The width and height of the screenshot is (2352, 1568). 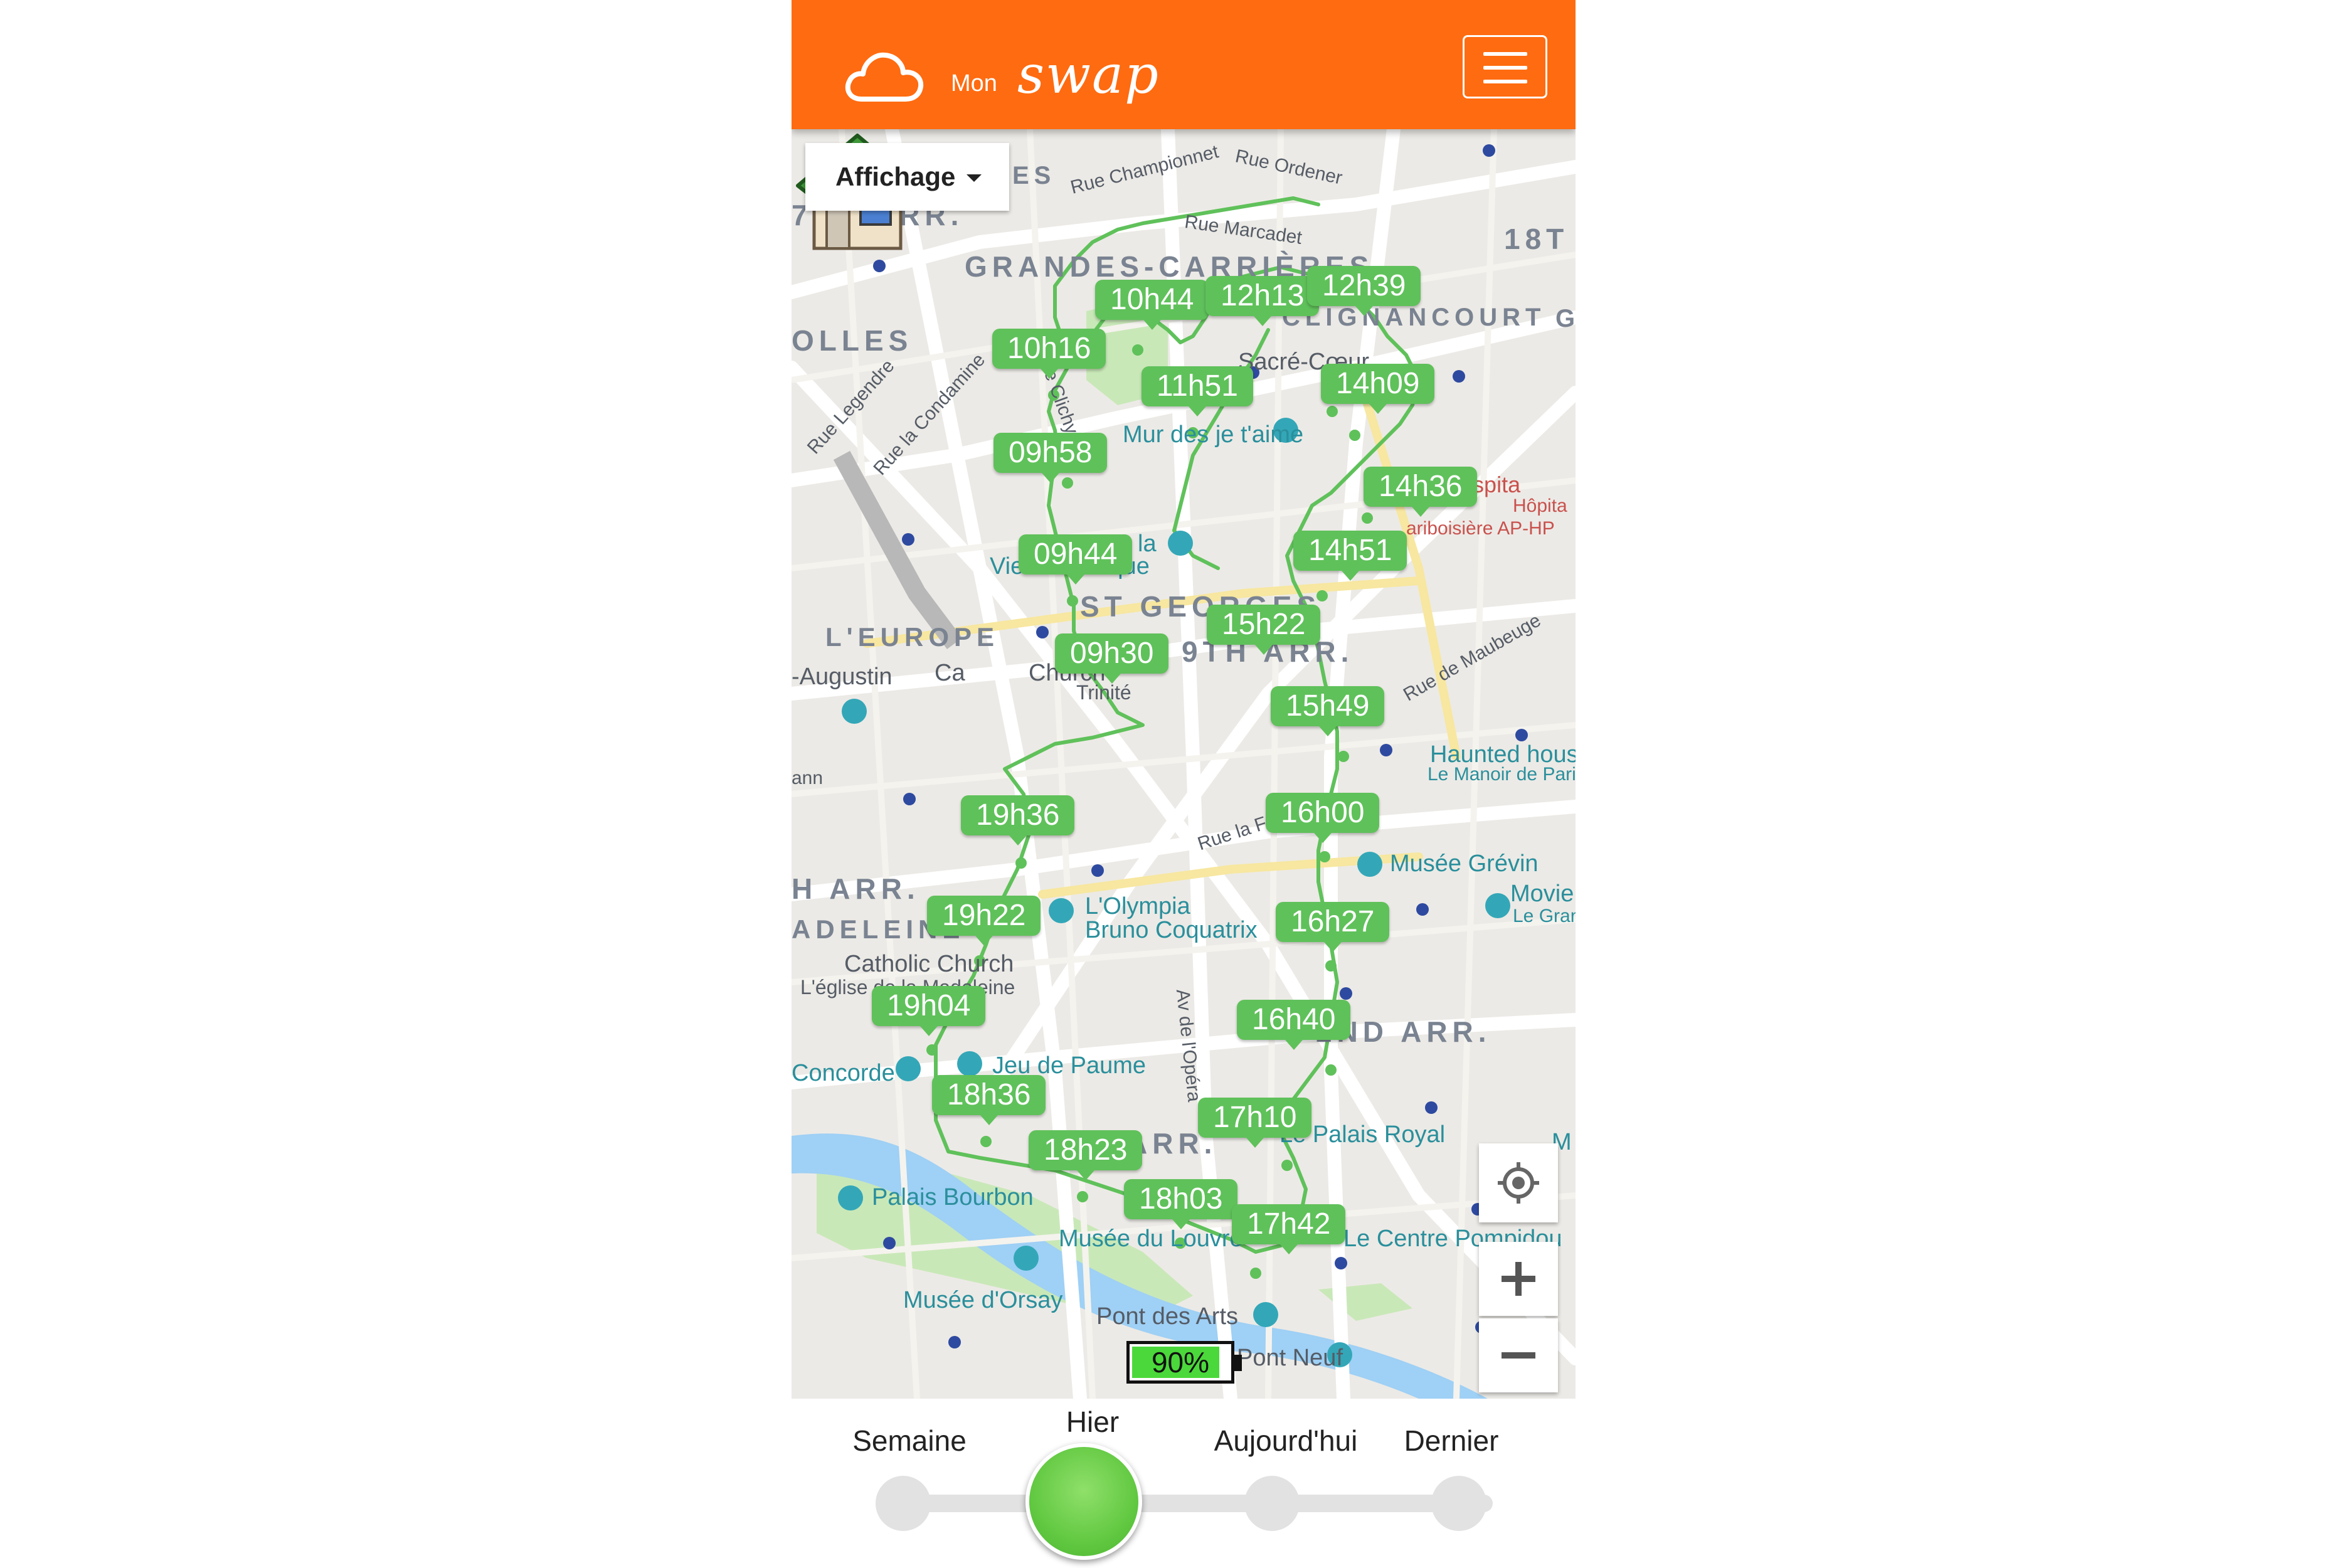 I want to click on time-marker: 09h58, so click(x=1050, y=458).